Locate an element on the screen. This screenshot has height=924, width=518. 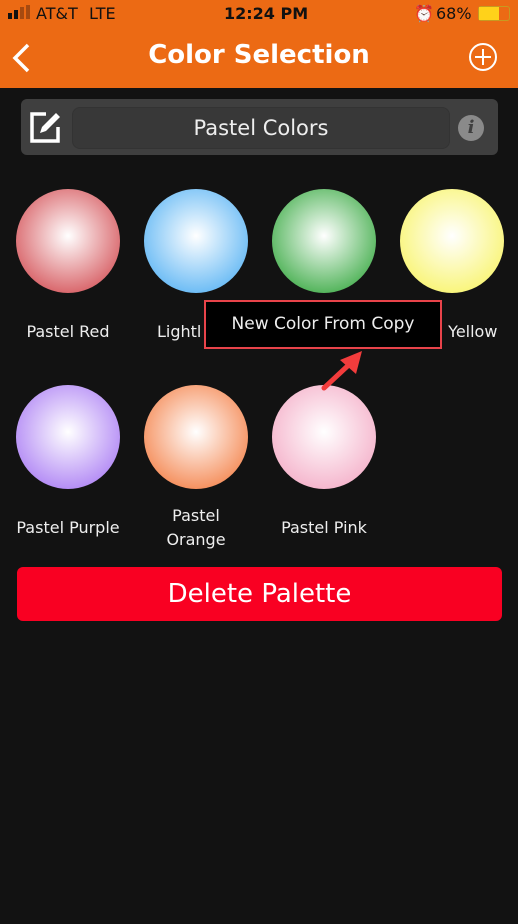
plus-circle-icon is located at coordinates (483, 57).